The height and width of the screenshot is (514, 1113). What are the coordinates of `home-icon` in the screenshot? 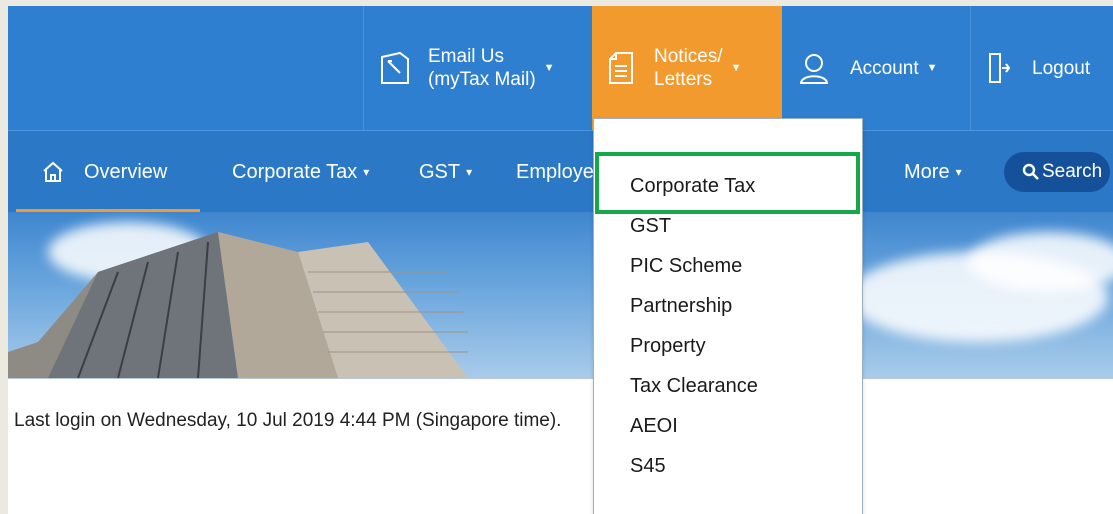 It's located at (53, 172).